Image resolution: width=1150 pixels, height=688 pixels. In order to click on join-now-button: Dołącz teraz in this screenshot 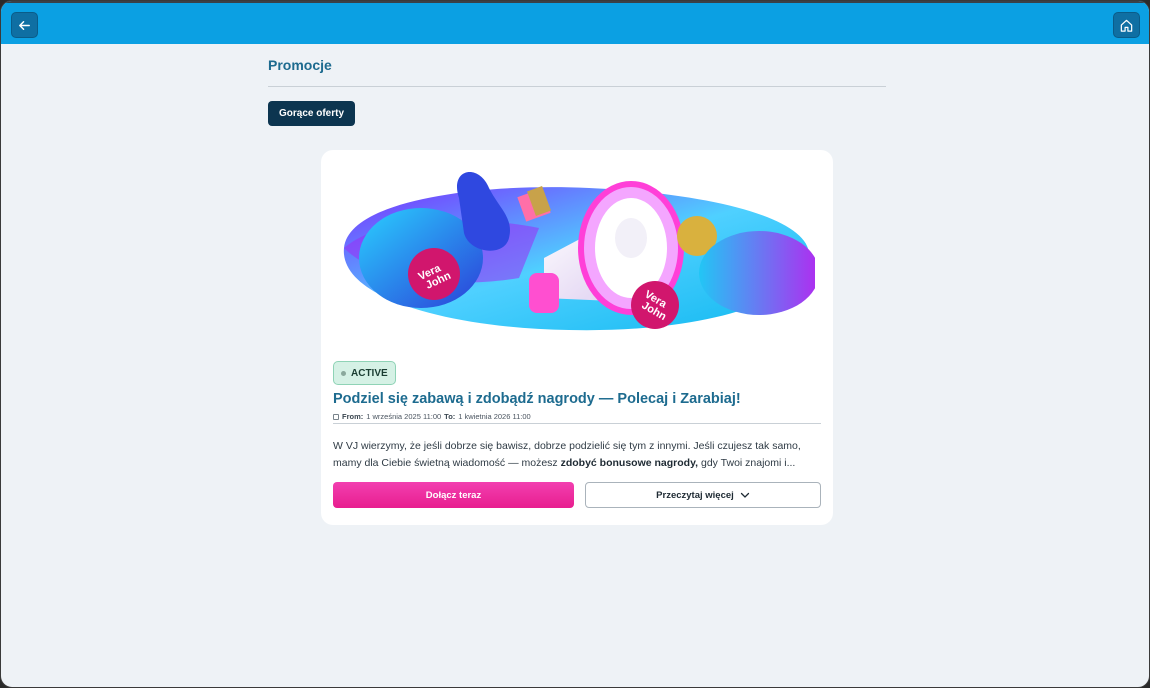, I will do `click(453, 495)`.